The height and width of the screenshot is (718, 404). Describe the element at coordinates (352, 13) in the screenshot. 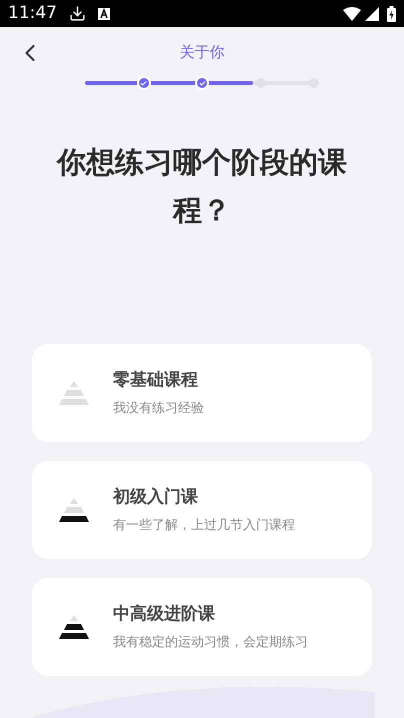

I see `wifi-icon` at that location.